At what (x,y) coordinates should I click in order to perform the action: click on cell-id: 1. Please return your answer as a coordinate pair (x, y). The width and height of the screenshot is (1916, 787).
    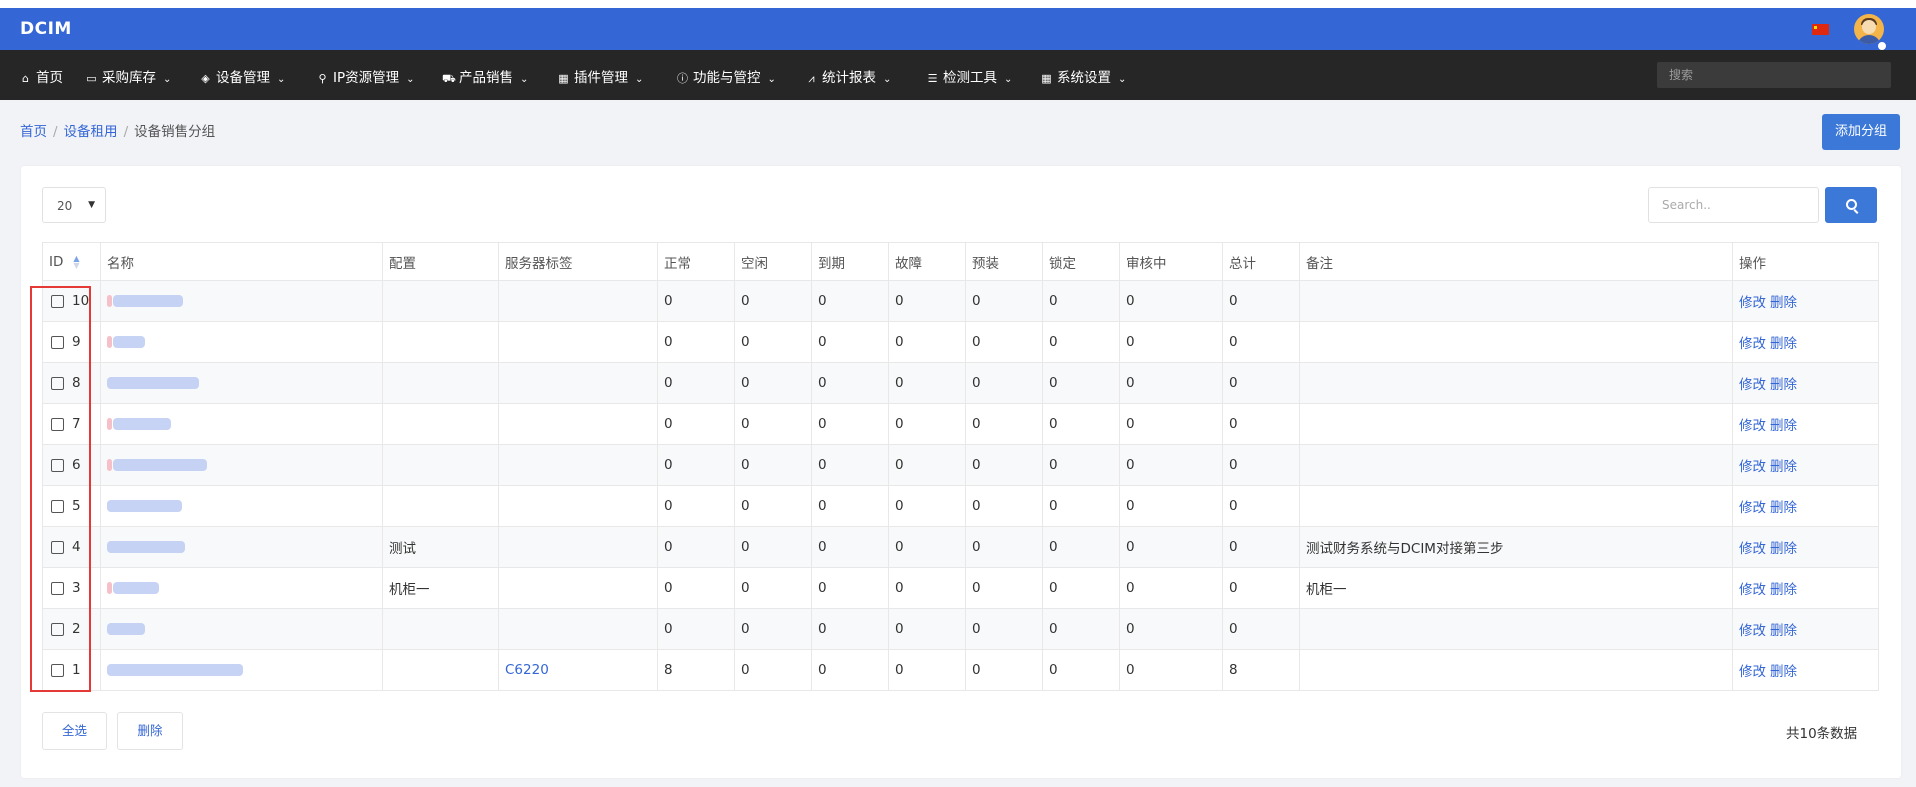
    Looking at the image, I should click on (71, 670).